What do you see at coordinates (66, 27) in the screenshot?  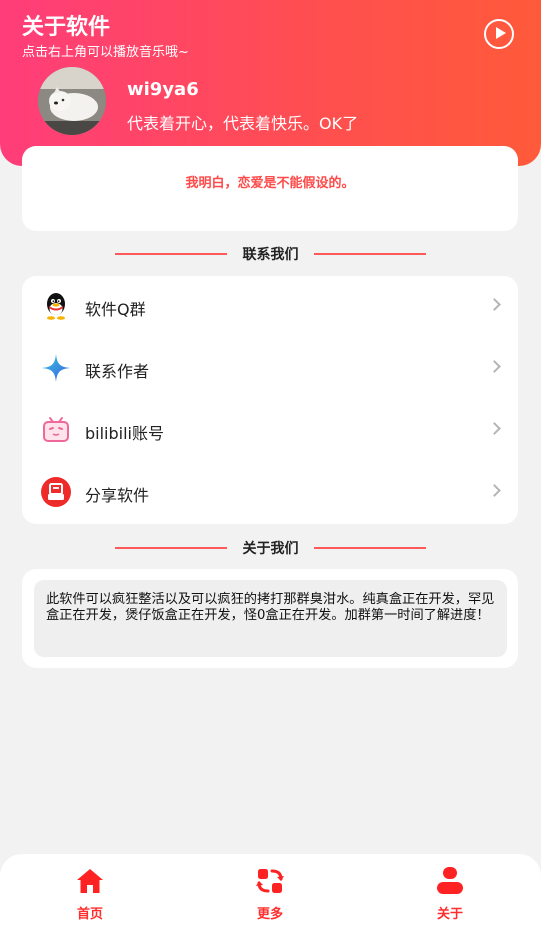 I see `page-title: 关于软件` at bounding box center [66, 27].